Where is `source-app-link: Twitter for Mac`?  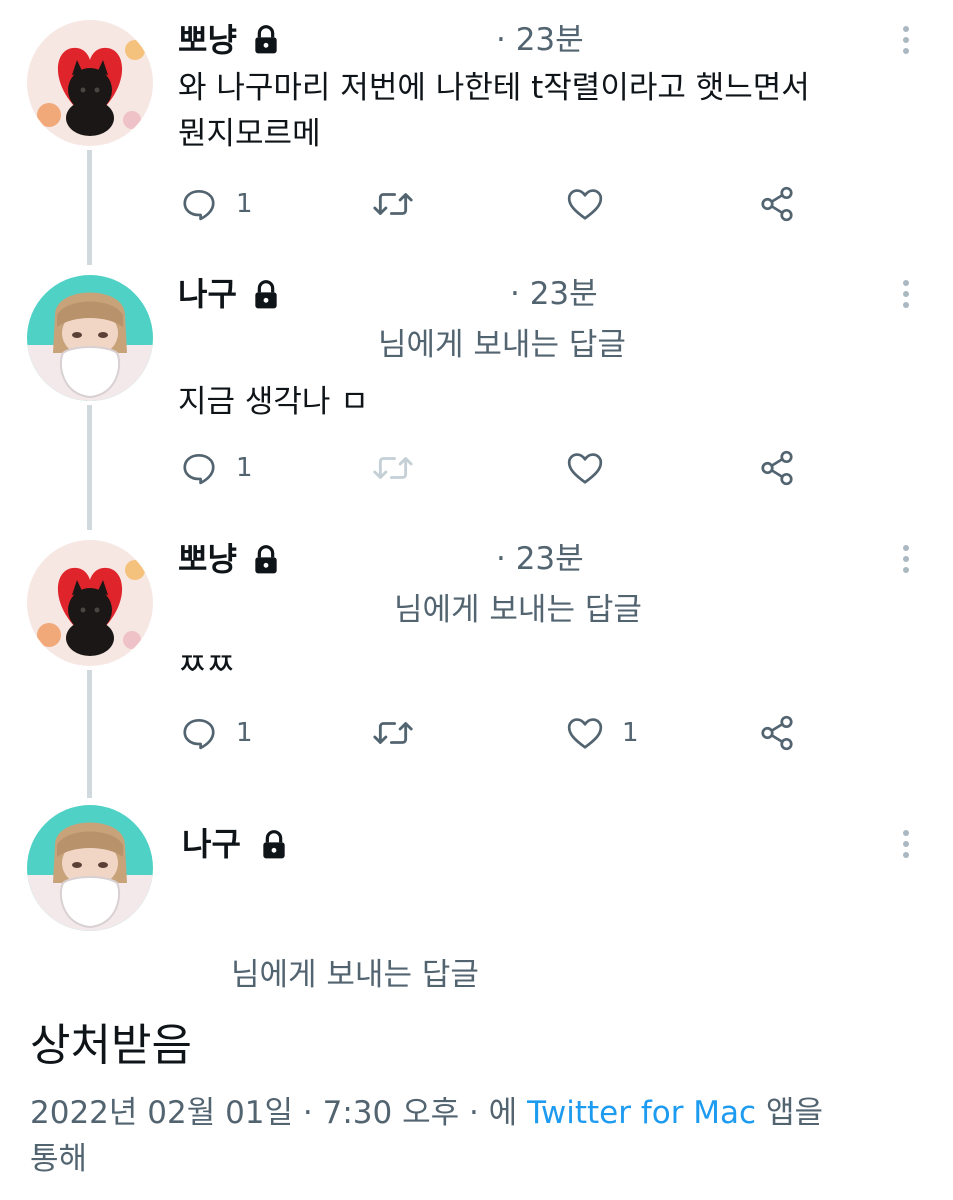
source-app-link: Twitter for Mac is located at coordinates (641, 1113).